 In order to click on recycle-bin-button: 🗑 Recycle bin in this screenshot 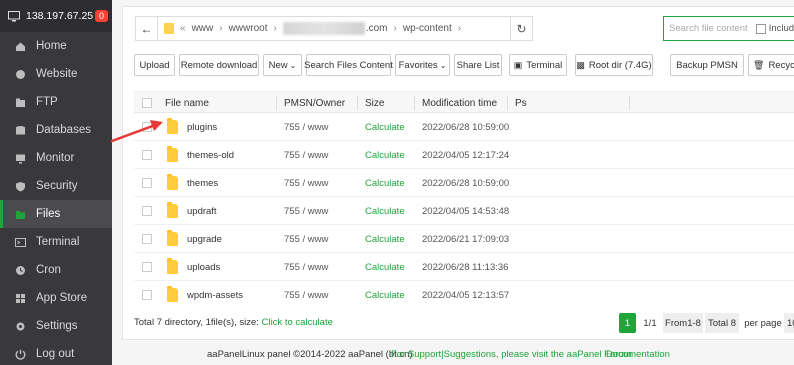, I will do `click(771, 65)`.